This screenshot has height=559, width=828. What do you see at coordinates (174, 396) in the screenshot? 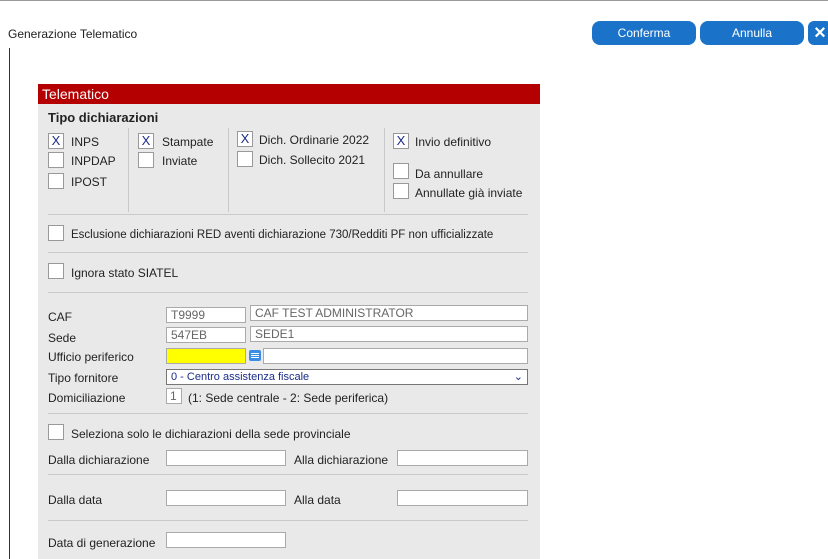
I see `domic-field: 1` at bounding box center [174, 396].